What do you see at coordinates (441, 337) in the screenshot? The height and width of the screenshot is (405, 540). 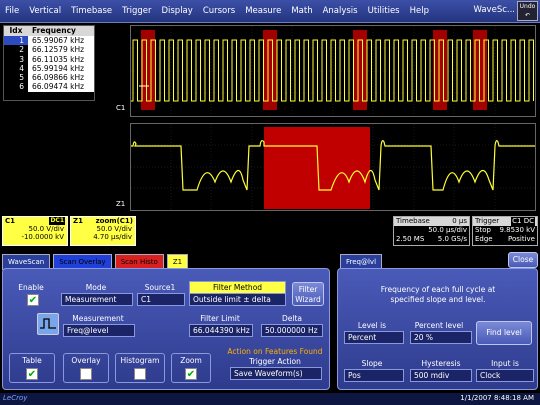 I see `percent-level-field: 20 %` at bounding box center [441, 337].